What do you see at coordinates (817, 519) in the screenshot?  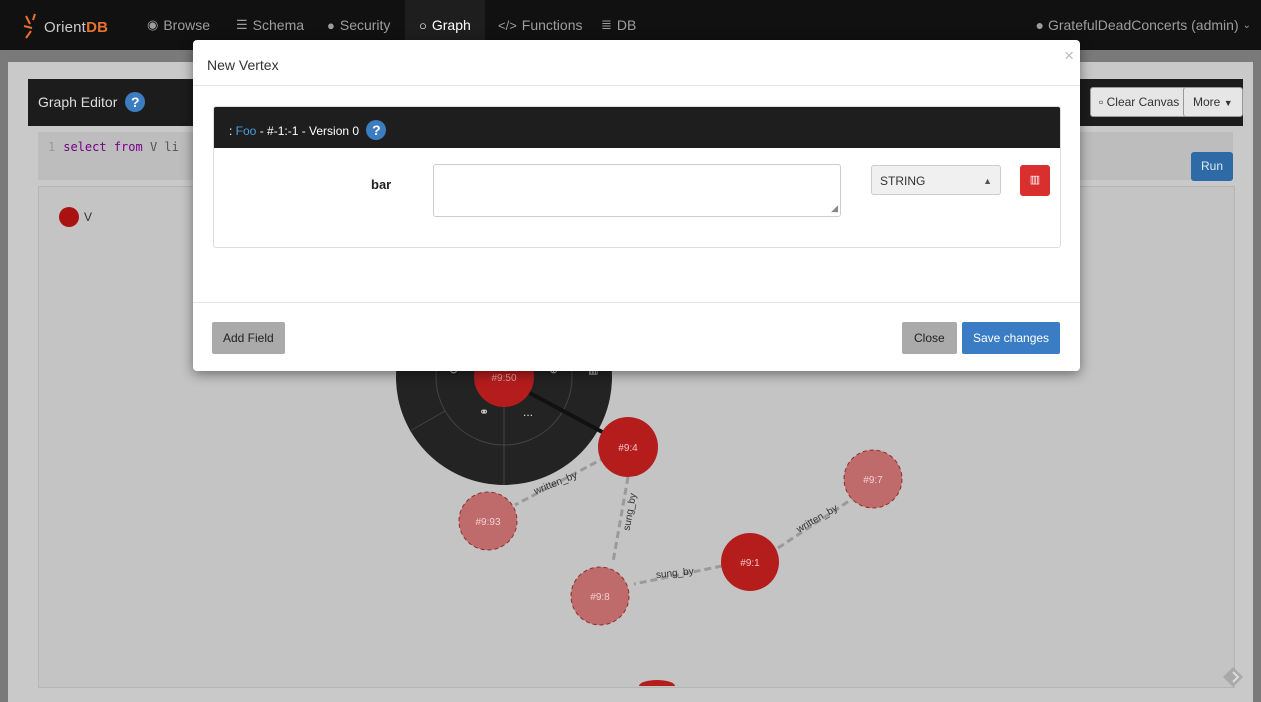 I see `edge-label: written_by` at bounding box center [817, 519].